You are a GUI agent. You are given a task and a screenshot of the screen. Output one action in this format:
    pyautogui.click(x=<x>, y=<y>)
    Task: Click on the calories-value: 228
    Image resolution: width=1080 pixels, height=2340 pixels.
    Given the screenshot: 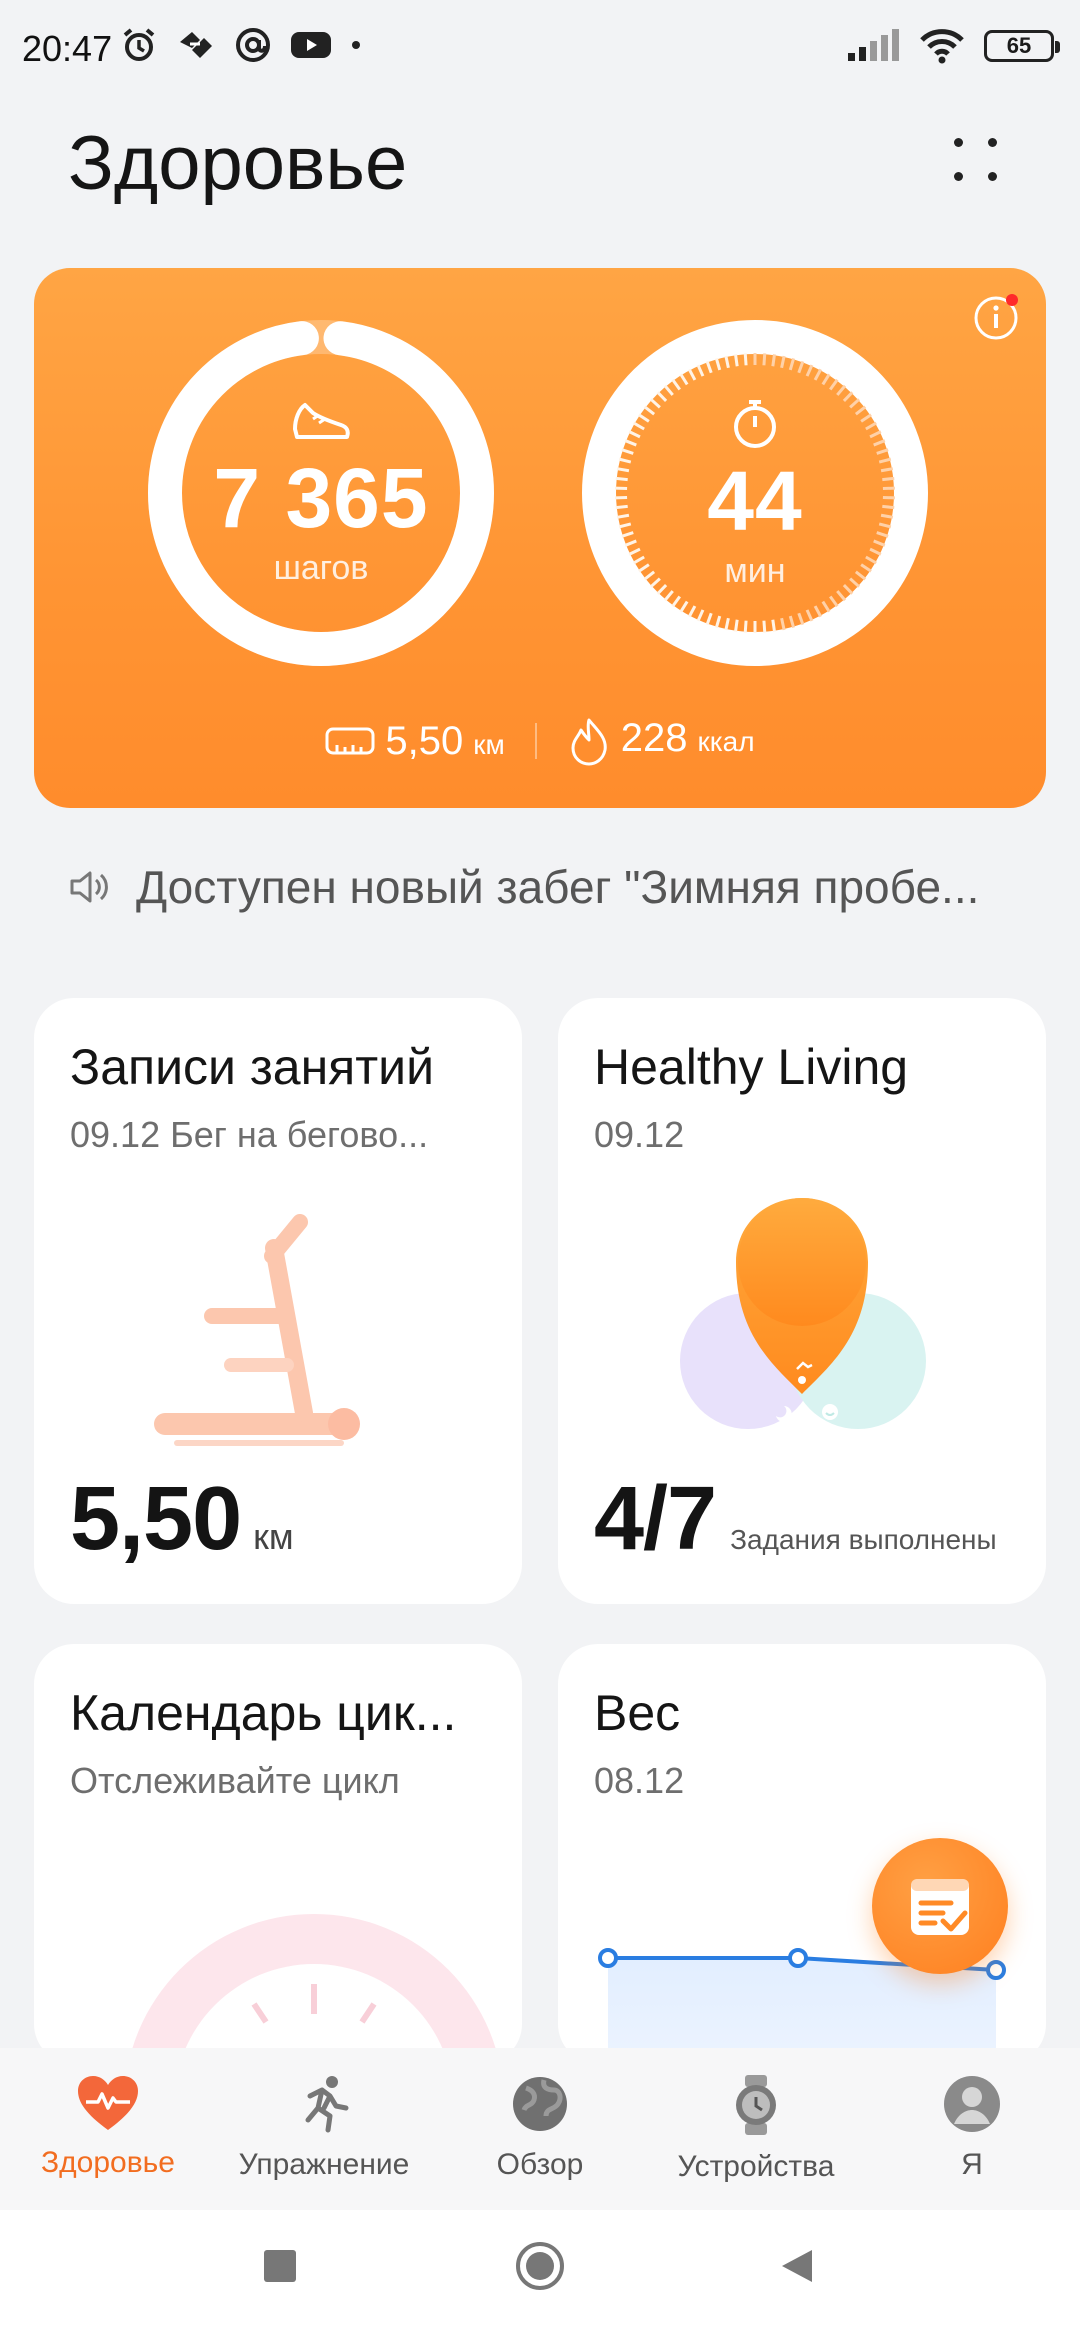 What is the action you would take?
    pyautogui.click(x=654, y=738)
    